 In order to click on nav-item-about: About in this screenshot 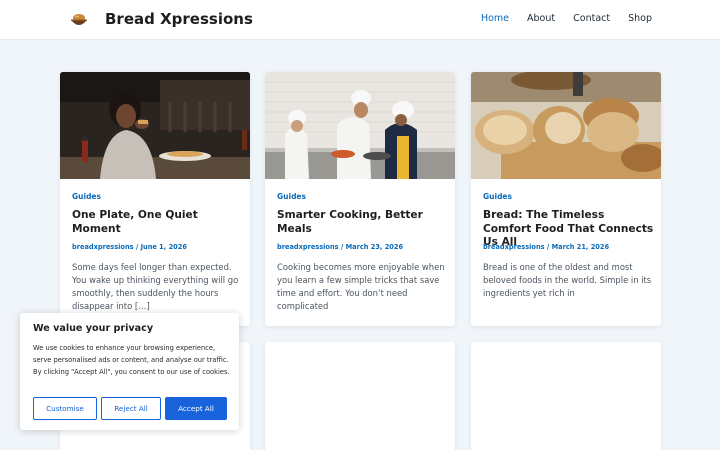, I will do `click(541, 18)`.